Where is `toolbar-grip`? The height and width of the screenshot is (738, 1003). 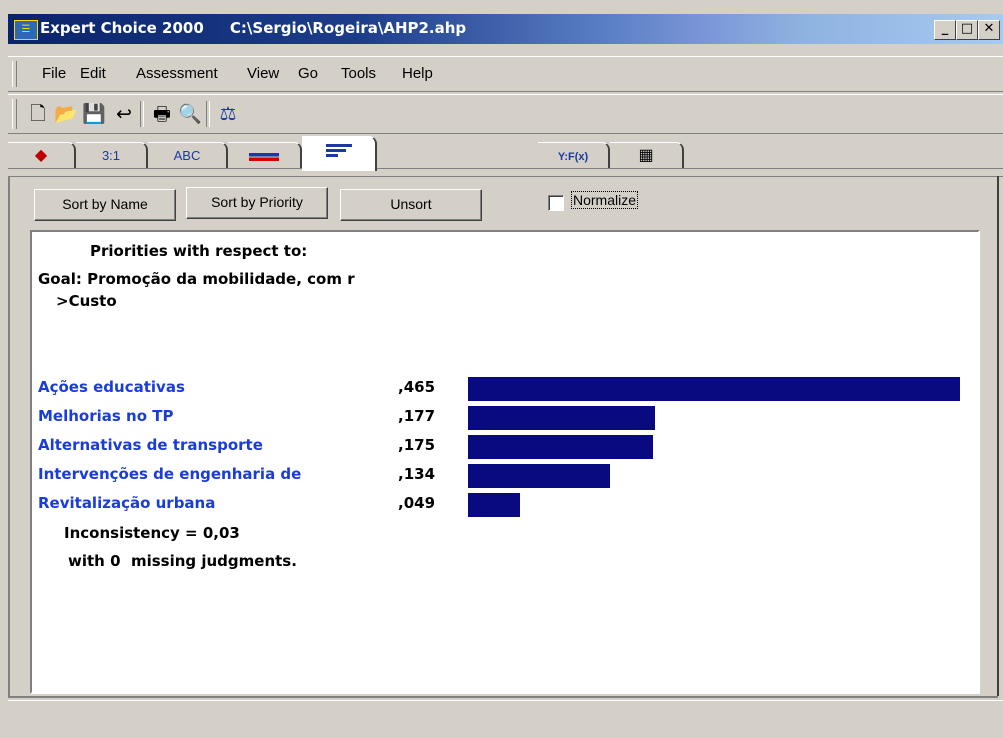
toolbar-grip is located at coordinates (14, 114).